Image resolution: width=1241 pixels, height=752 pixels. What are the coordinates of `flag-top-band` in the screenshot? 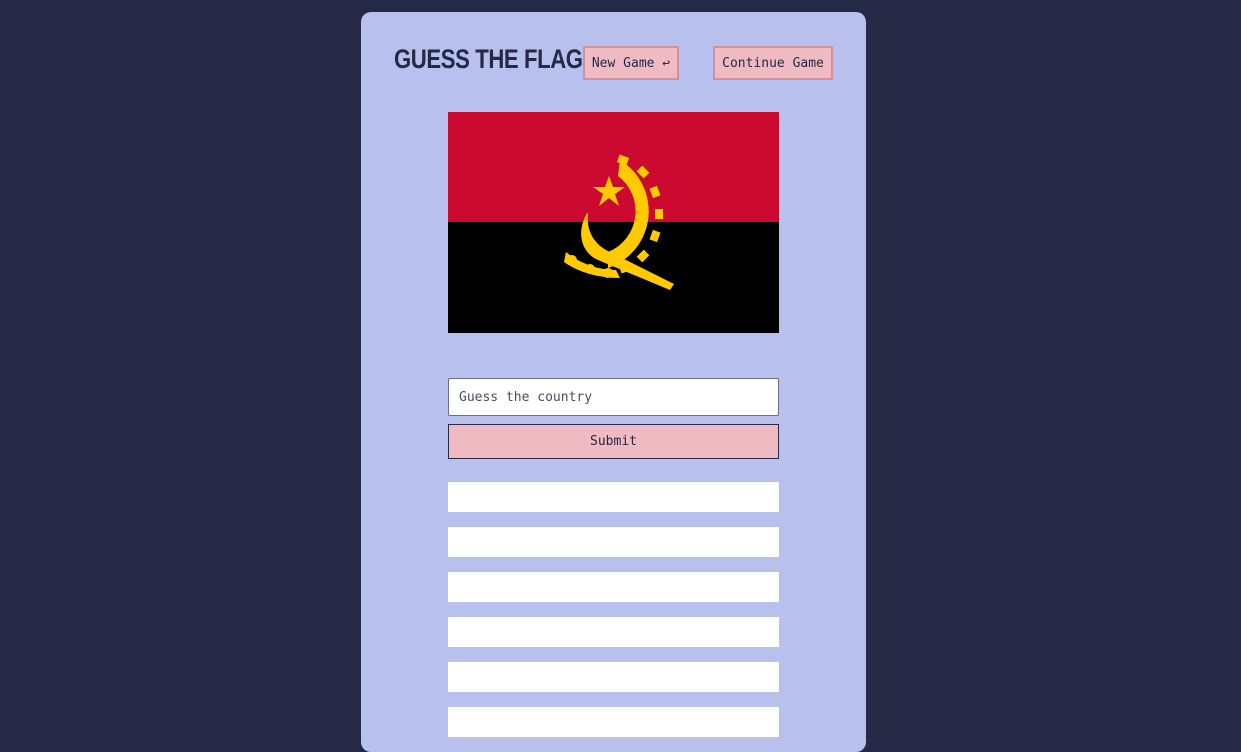 It's located at (613, 167).